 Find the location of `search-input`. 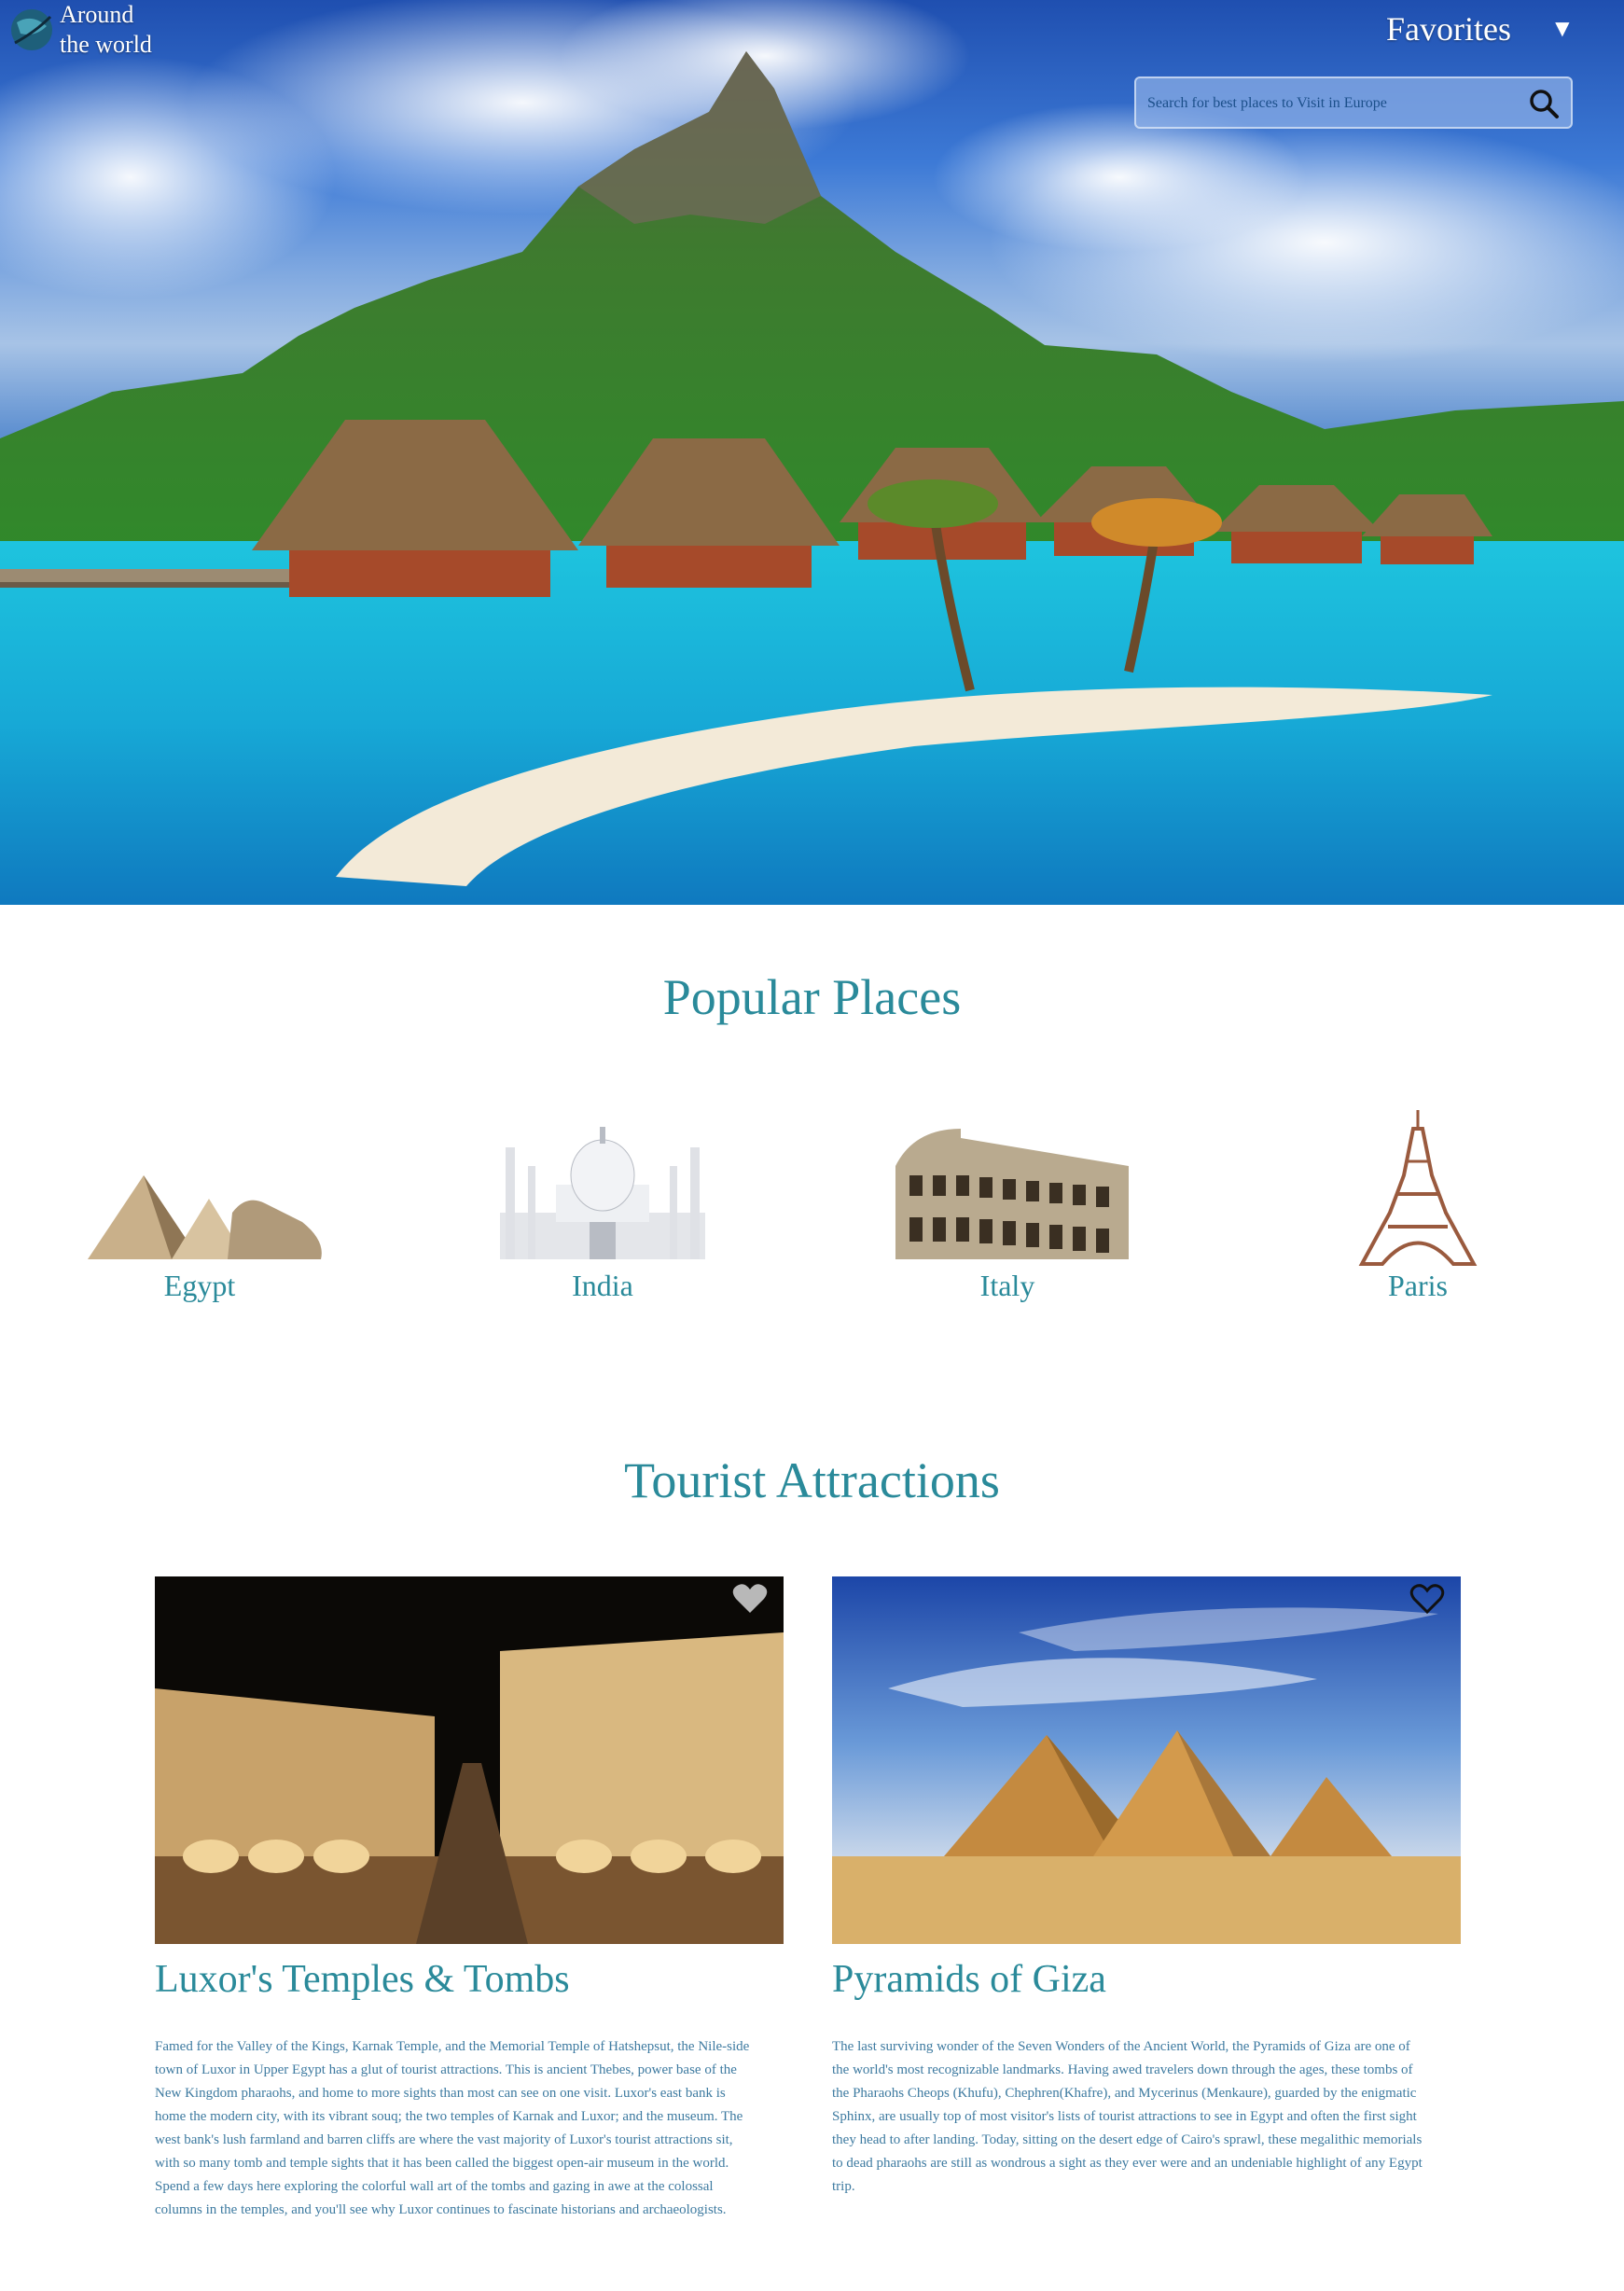

search-input is located at coordinates (1333, 104).